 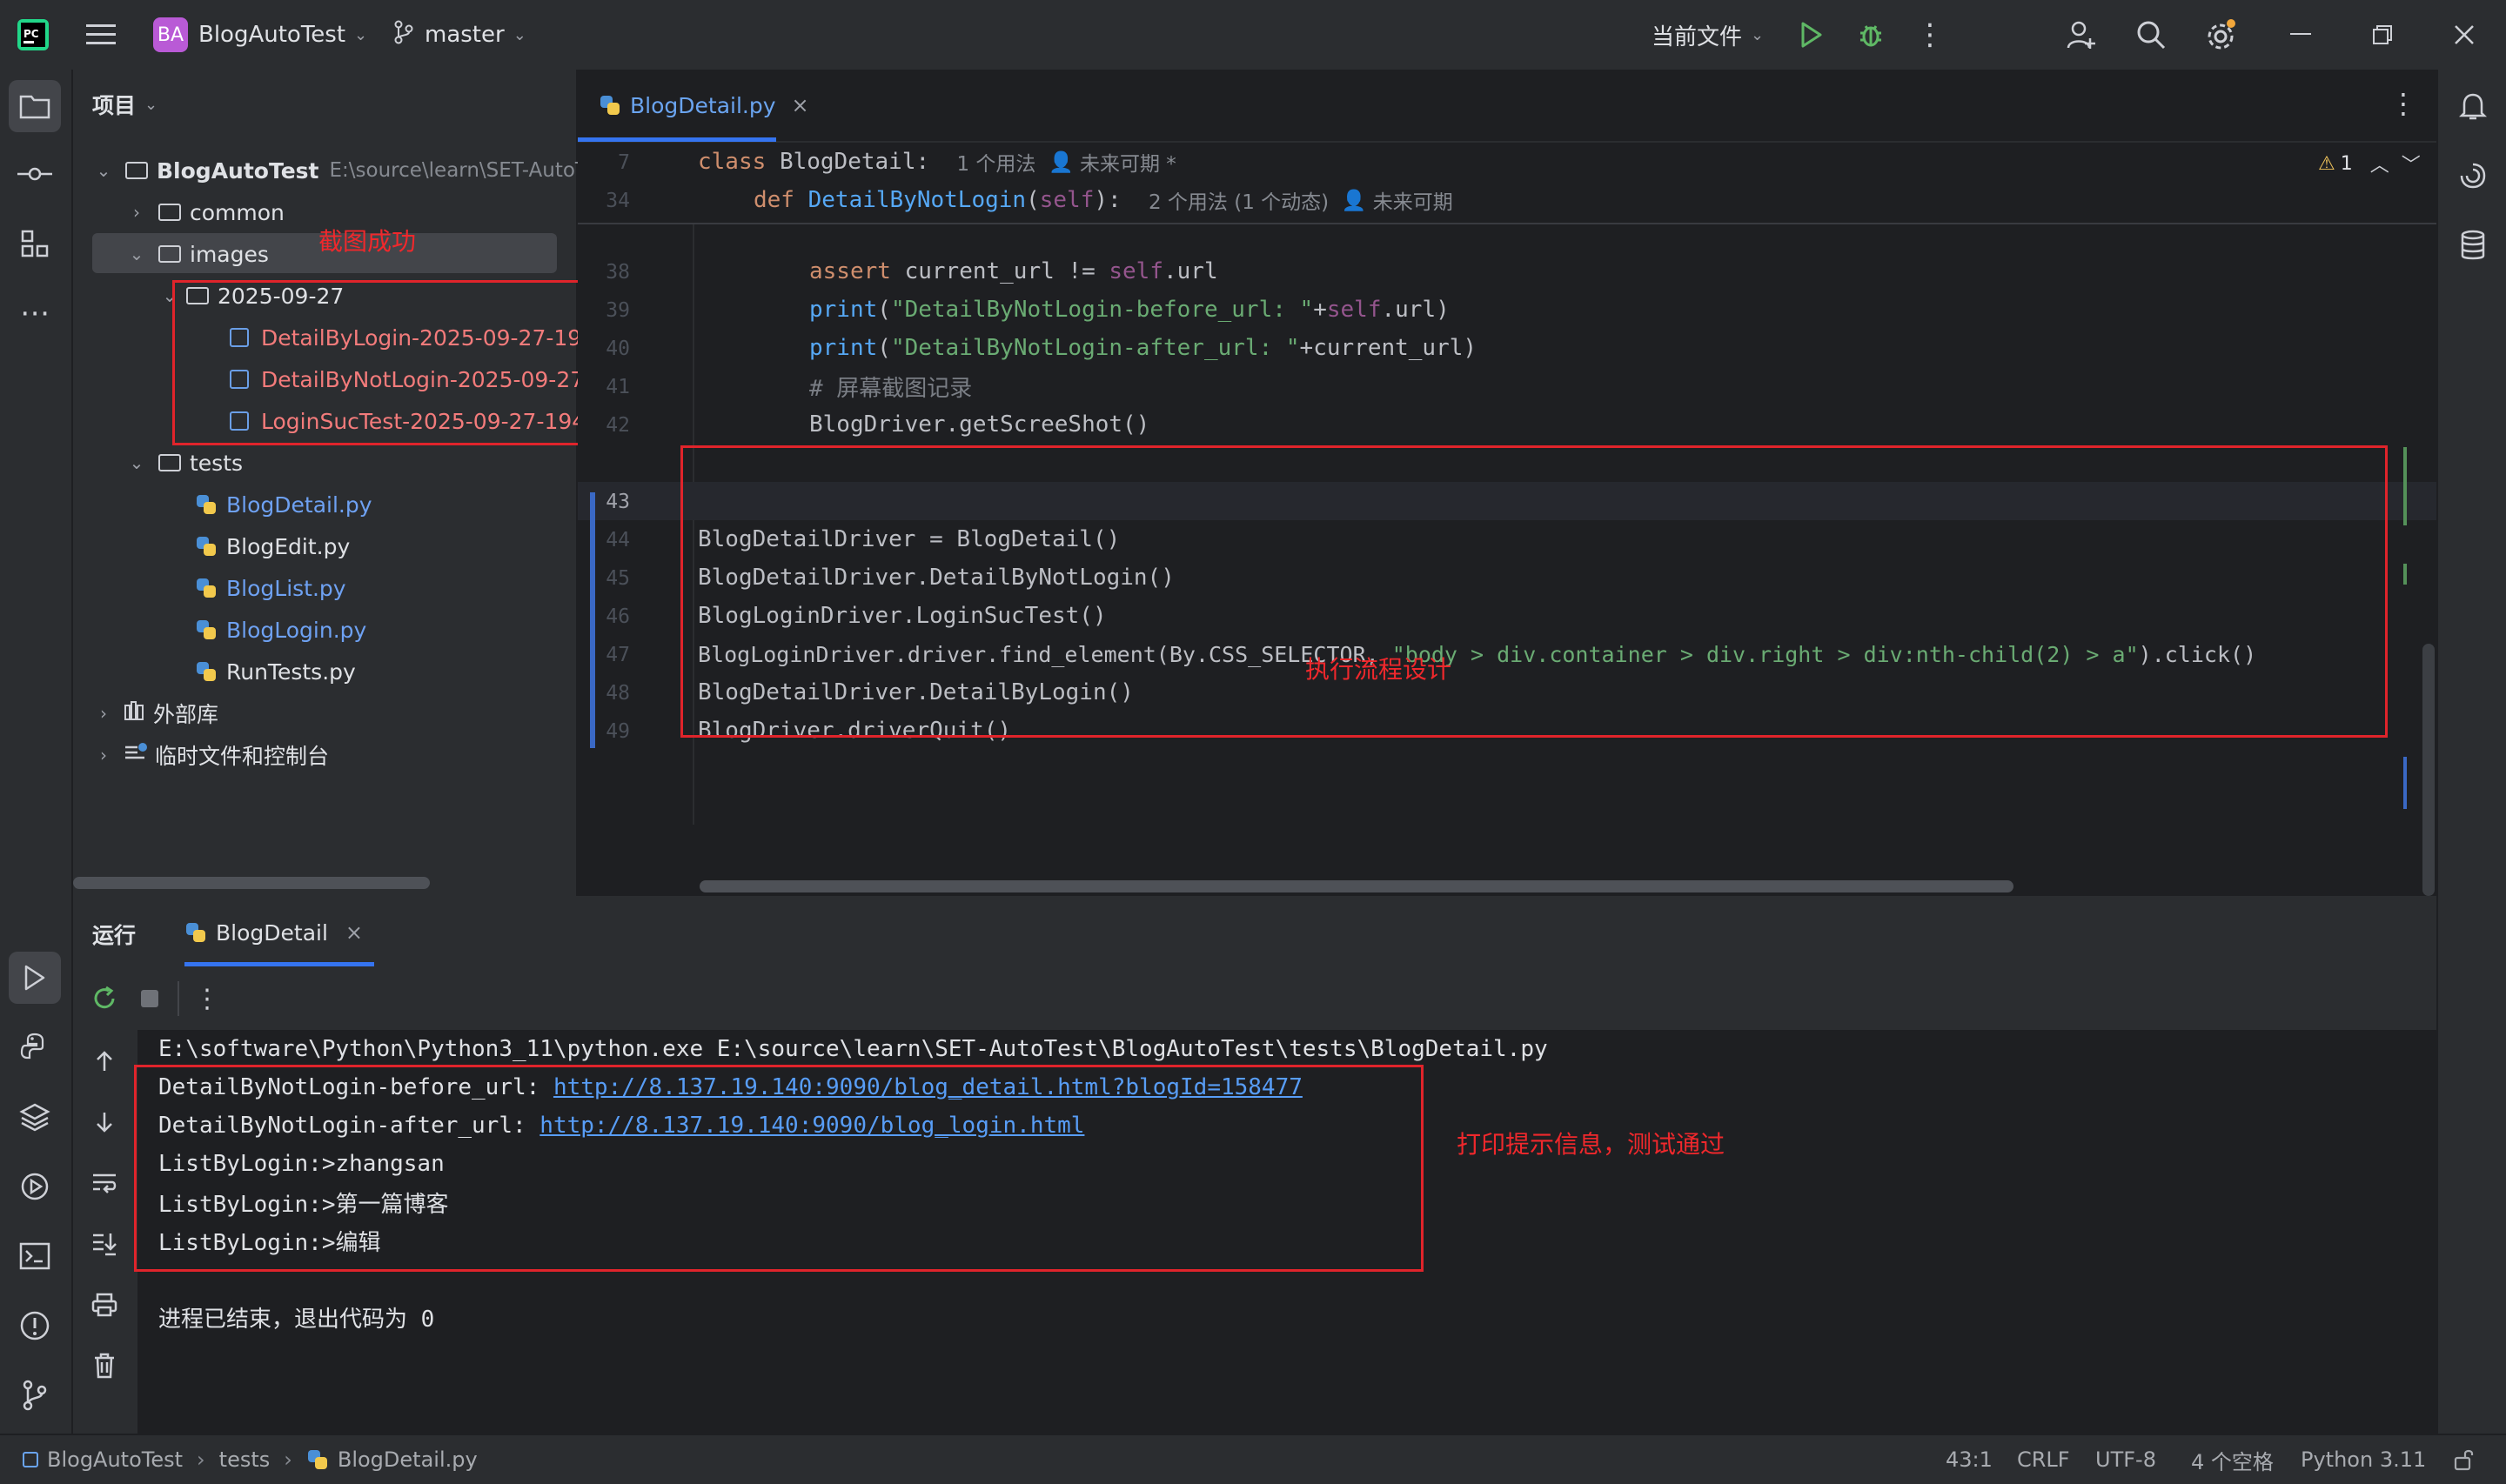 I want to click on param: self, so click(x=1067, y=200).